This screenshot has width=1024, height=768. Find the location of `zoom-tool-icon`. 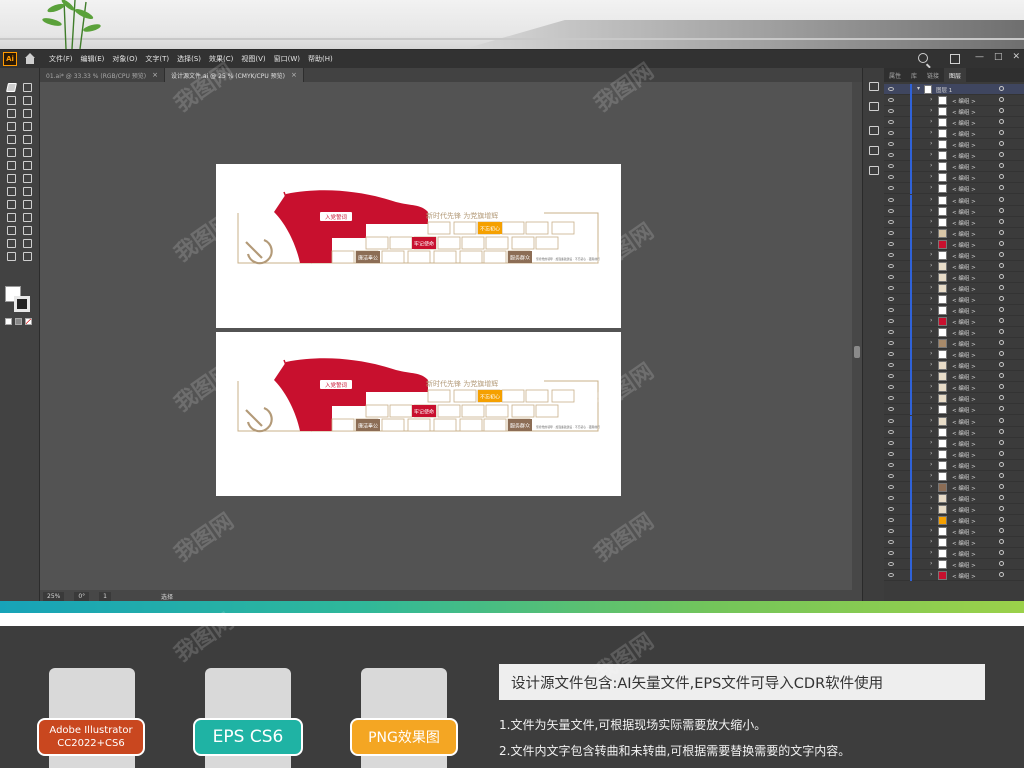

zoom-tool-icon is located at coordinates (27, 256).